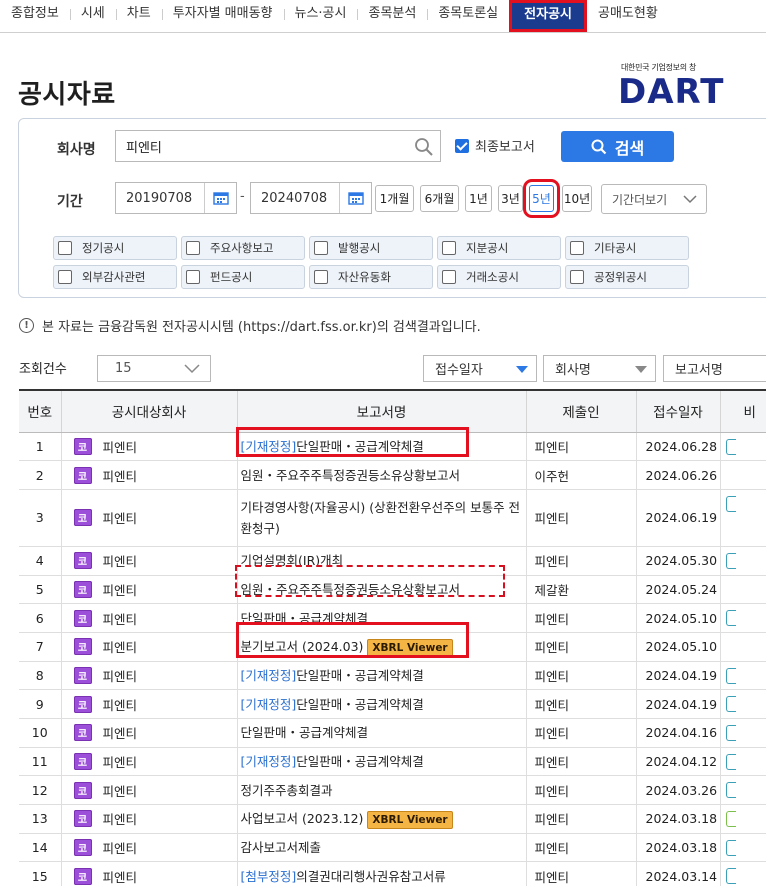 The width and height of the screenshot is (766, 886). Describe the element at coordinates (394, 198) in the screenshot. I see `period-button: 1개월` at that location.